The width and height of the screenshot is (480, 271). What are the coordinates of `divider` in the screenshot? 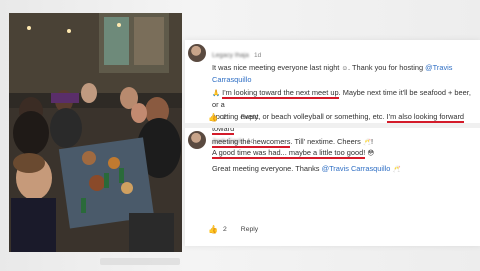 It's located at (332, 125).